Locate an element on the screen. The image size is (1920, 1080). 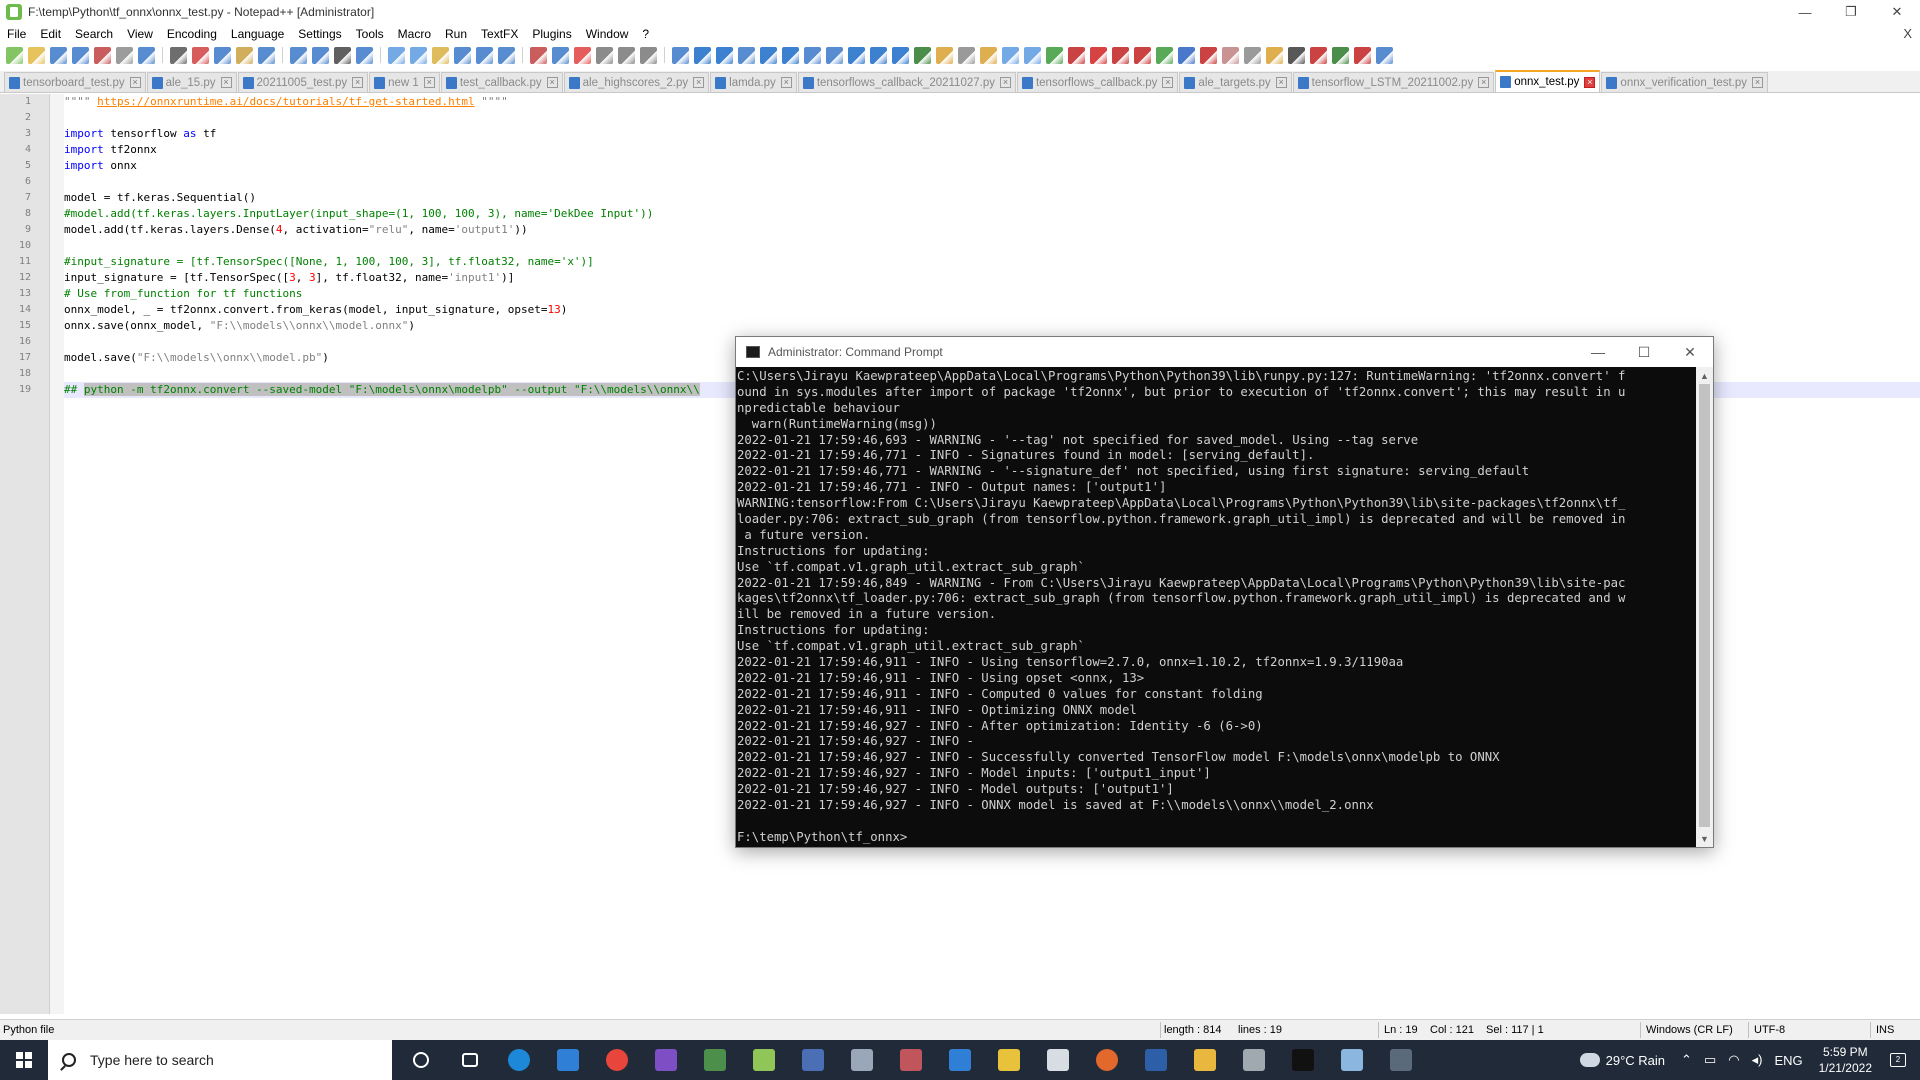
tab-tensorflow-lstm-20211002: tensorflow_LSTM_20211002.py × is located at coordinates (1393, 82).